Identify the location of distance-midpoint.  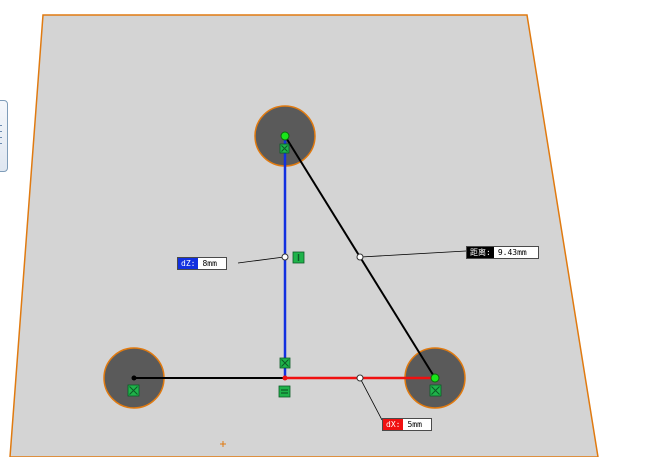
(360, 257).